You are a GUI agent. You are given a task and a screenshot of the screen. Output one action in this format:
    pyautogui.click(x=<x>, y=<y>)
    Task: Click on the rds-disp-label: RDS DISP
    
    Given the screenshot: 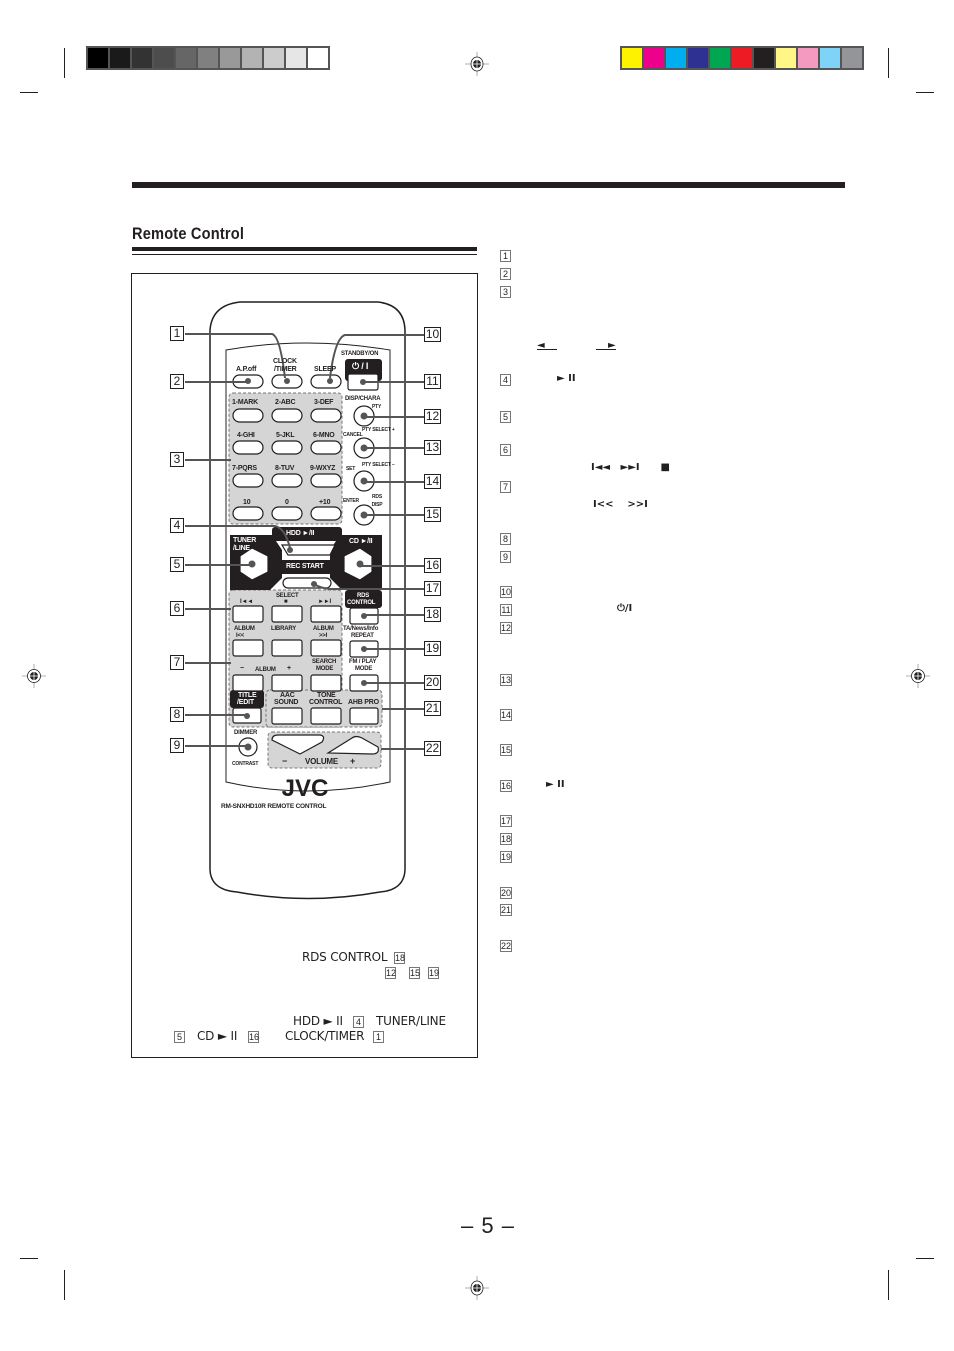 What is the action you would take?
    pyautogui.click(x=377, y=501)
    